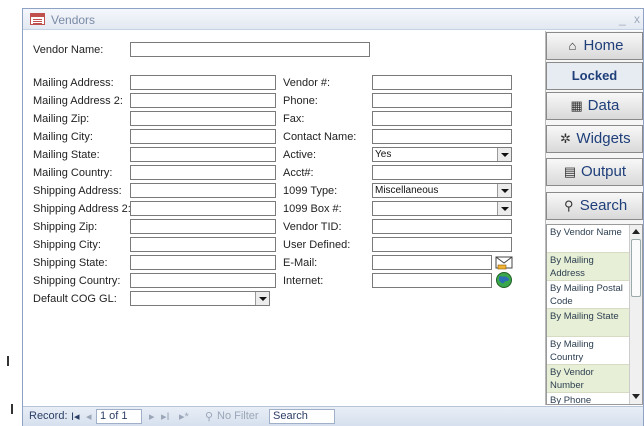 The height and width of the screenshot is (426, 644). I want to click on shipping-zip-label: Shipping Zip:, so click(65, 227).